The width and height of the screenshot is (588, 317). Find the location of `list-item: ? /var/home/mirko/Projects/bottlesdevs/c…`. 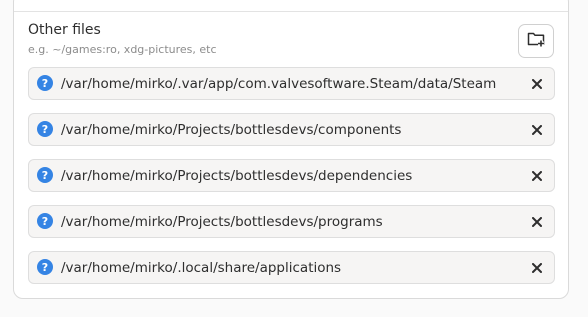

list-item: ? /var/home/mirko/Projects/bottlesdevs/c… is located at coordinates (291, 129).